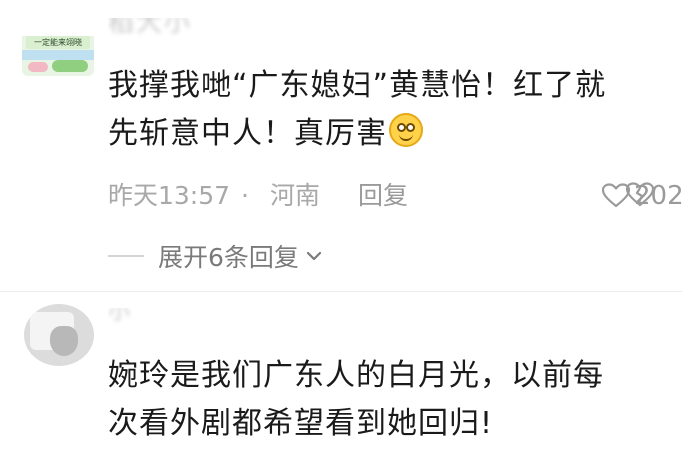 The height and width of the screenshot is (462, 682). I want to click on username: 小, so click(138, 319).